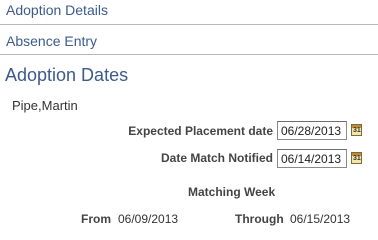 The image size is (378, 240). Describe the element at coordinates (312, 158) in the screenshot. I see `date-match-notified-input` at that location.